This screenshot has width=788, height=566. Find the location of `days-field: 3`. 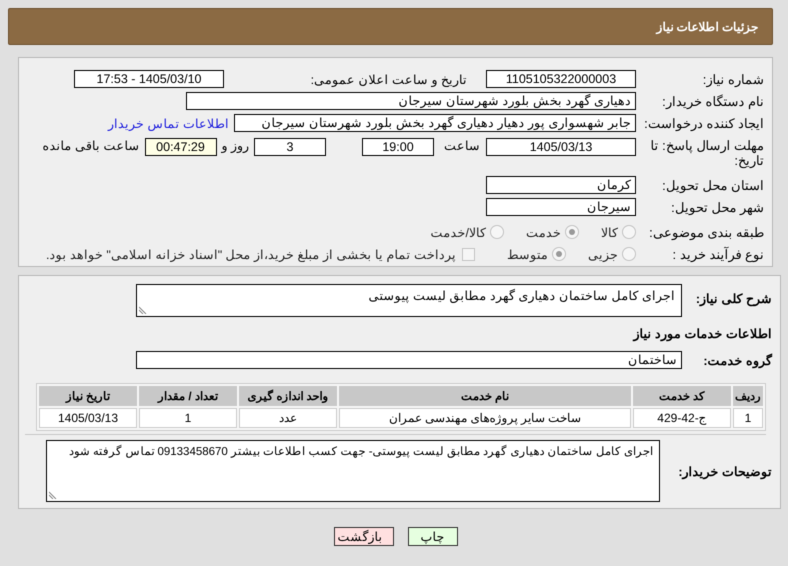

days-field: 3 is located at coordinates (290, 147).